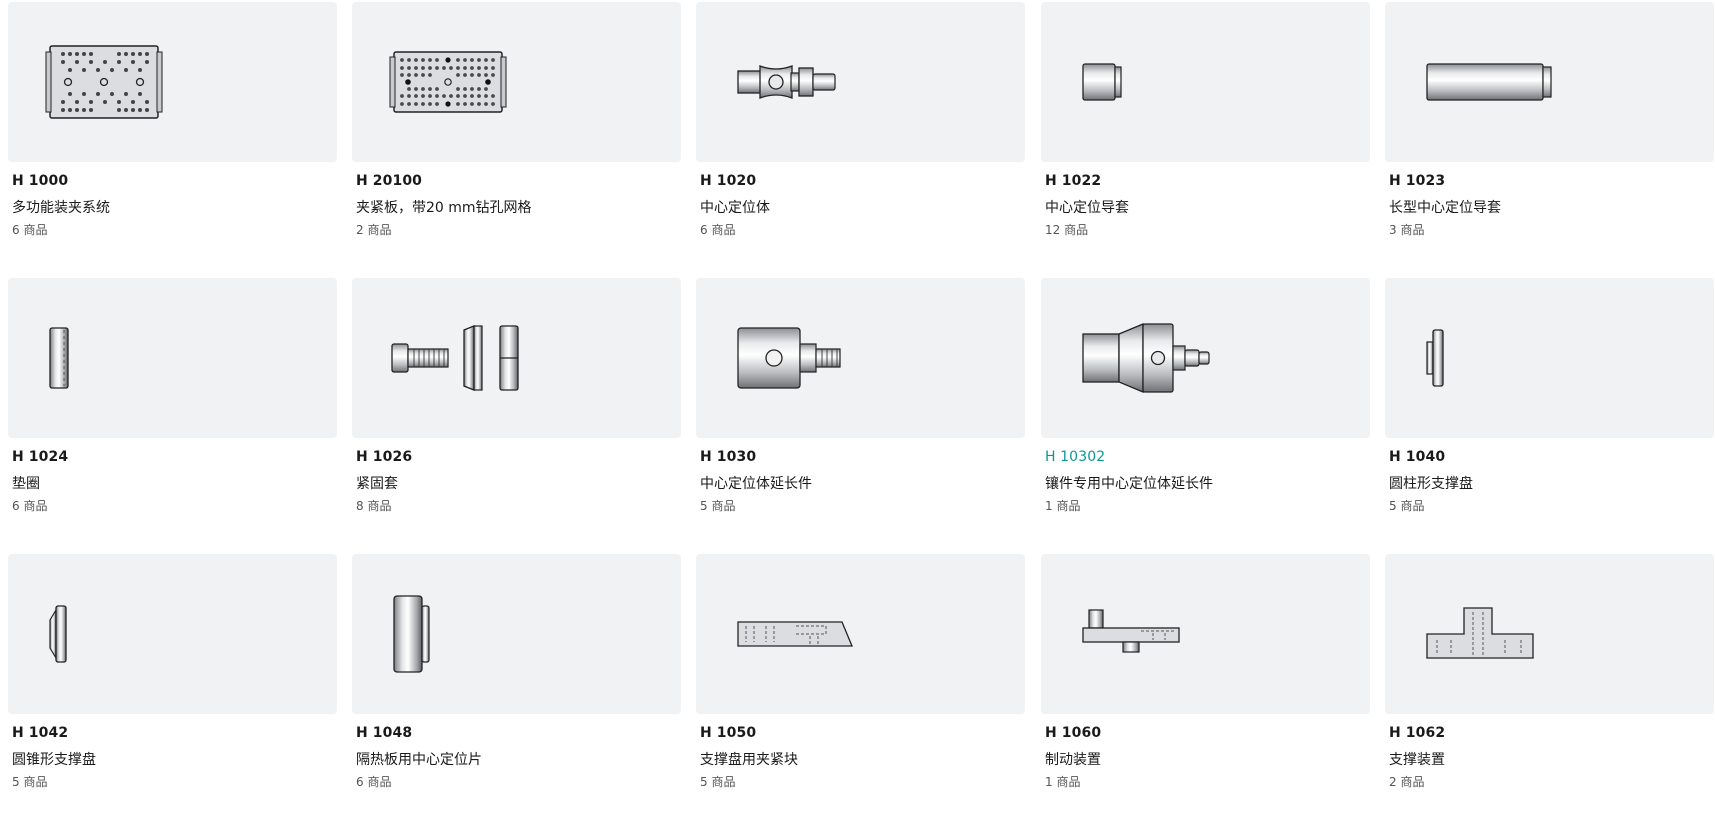  What do you see at coordinates (1431, 483) in the screenshot?
I see `product-name: 圆柱形支撑盘` at bounding box center [1431, 483].